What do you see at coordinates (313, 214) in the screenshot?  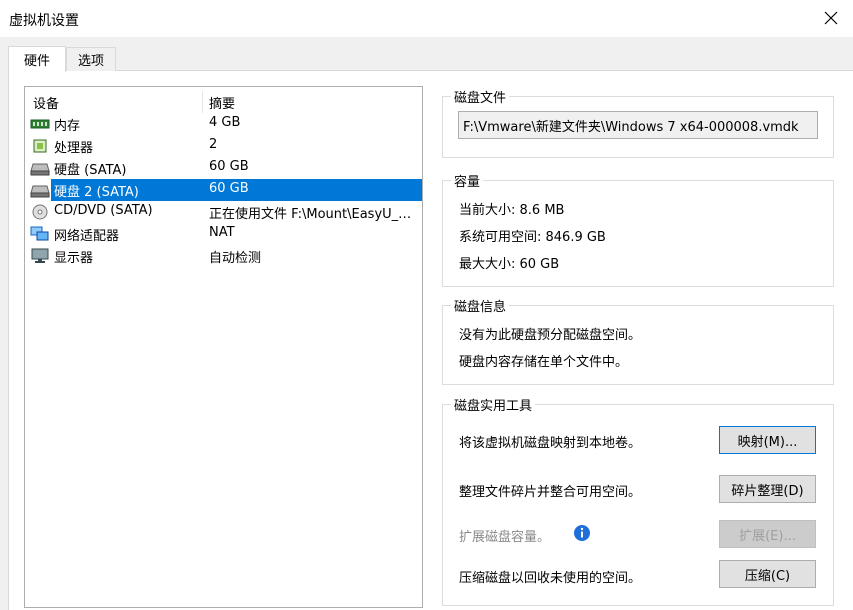 I see `device-summary: 正在使用文件 F:\Mount\EasyU_v3.5.iso` at bounding box center [313, 214].